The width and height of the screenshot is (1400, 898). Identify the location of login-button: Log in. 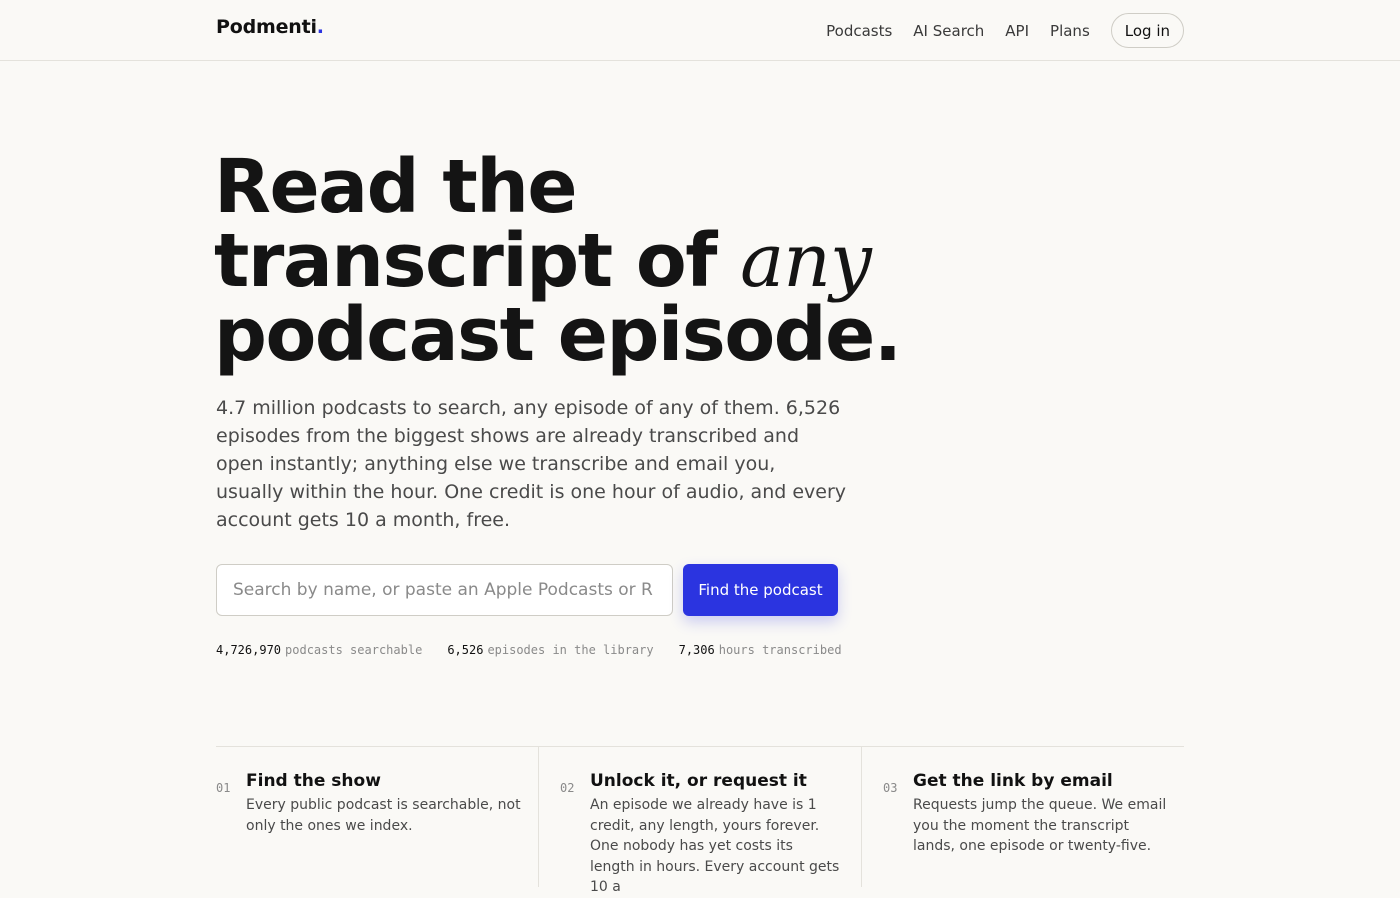
(1147, 30).